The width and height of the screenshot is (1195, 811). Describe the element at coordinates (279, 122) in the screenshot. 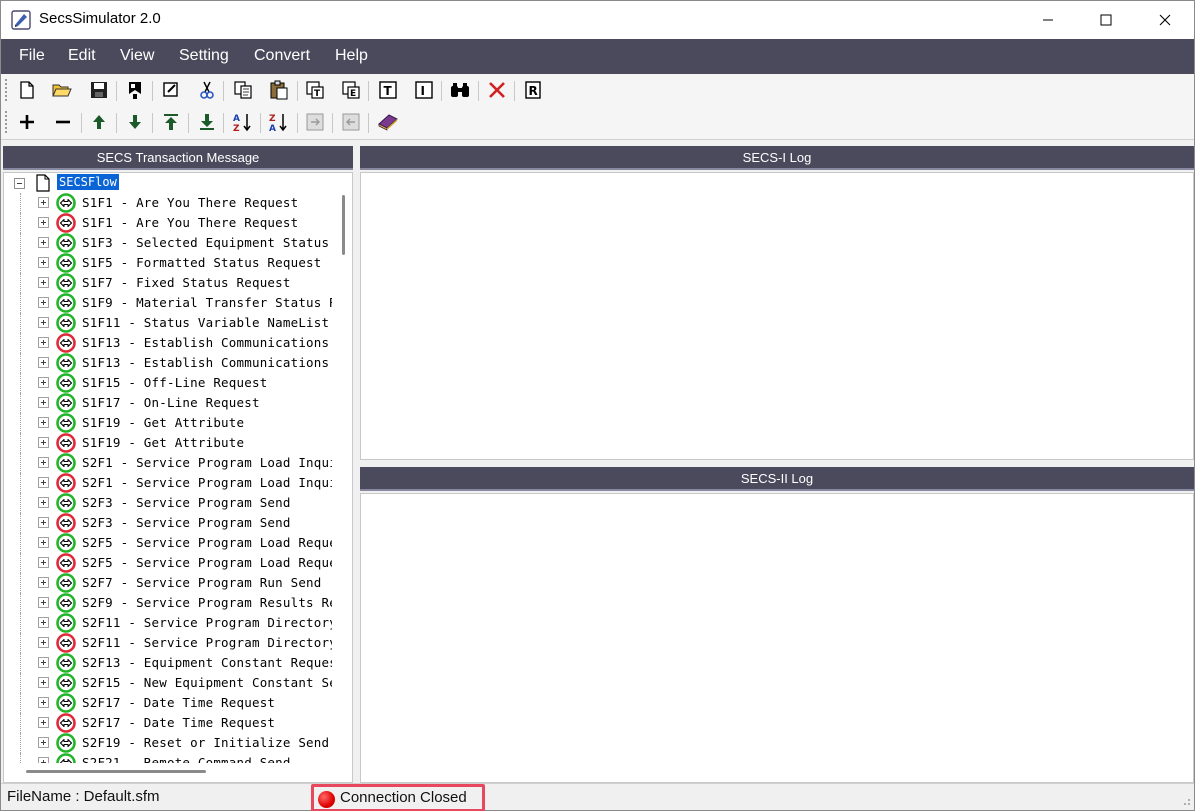

I see `sort-za-button: ZA` at that location.